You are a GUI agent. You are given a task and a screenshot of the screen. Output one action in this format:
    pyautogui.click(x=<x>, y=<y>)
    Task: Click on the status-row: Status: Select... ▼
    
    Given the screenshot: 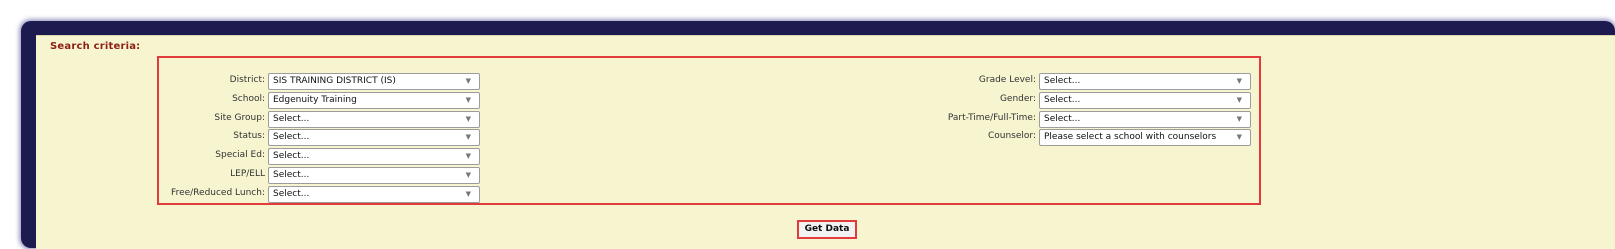 What is the action you would take?
    pyautogui.click(x=356, y=137)
    